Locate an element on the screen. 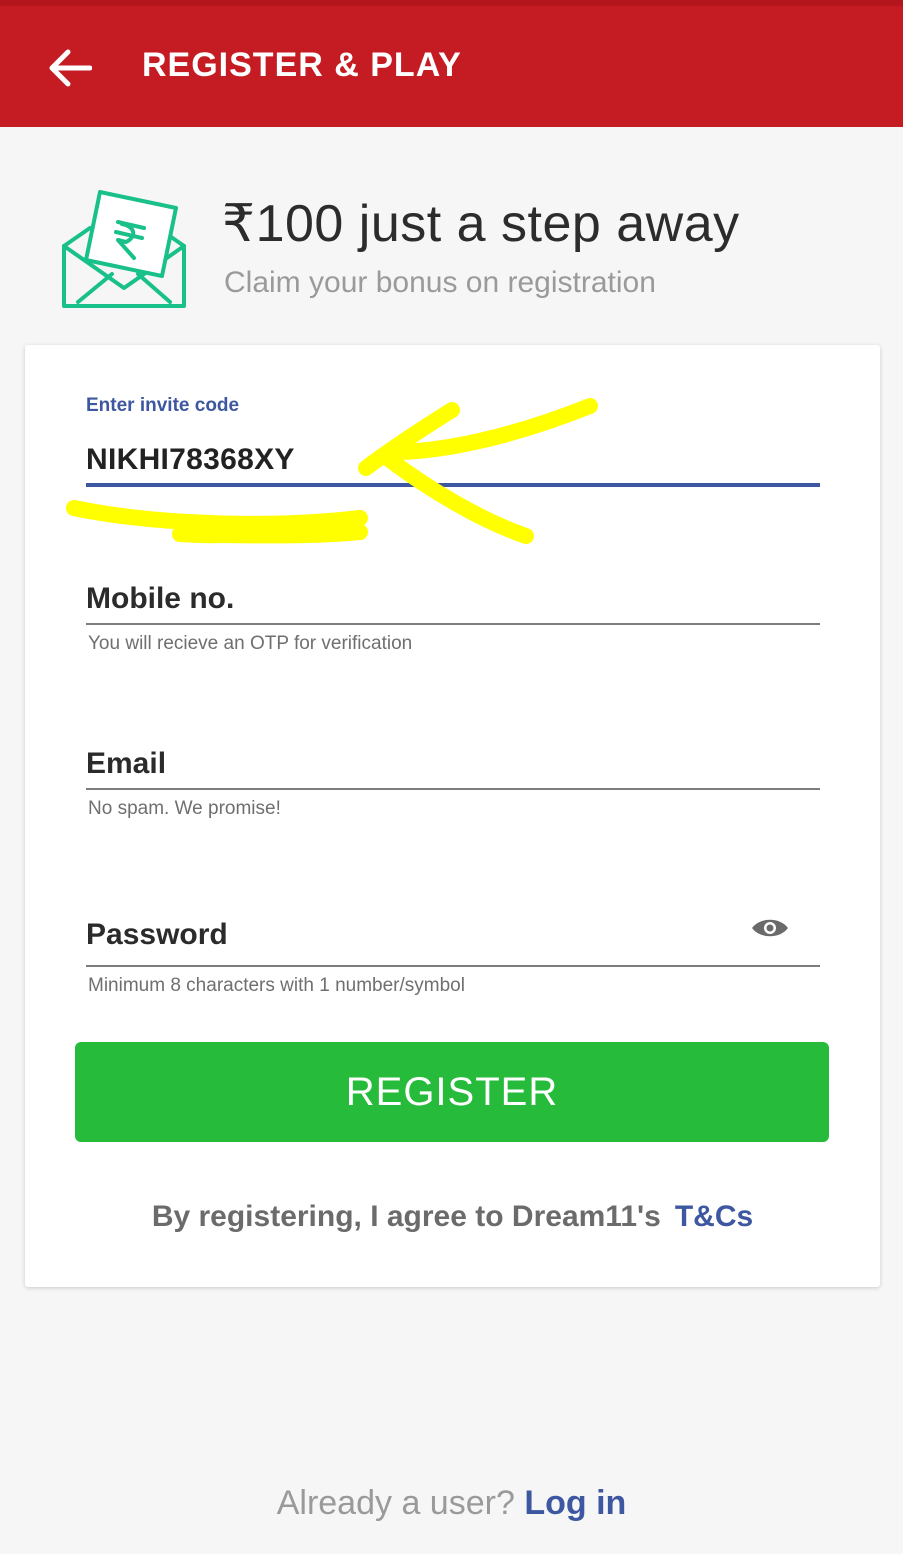 Image resolution: width=903 pixels, height=1554 pixels. password-underline is located at coordinates (453, 966).